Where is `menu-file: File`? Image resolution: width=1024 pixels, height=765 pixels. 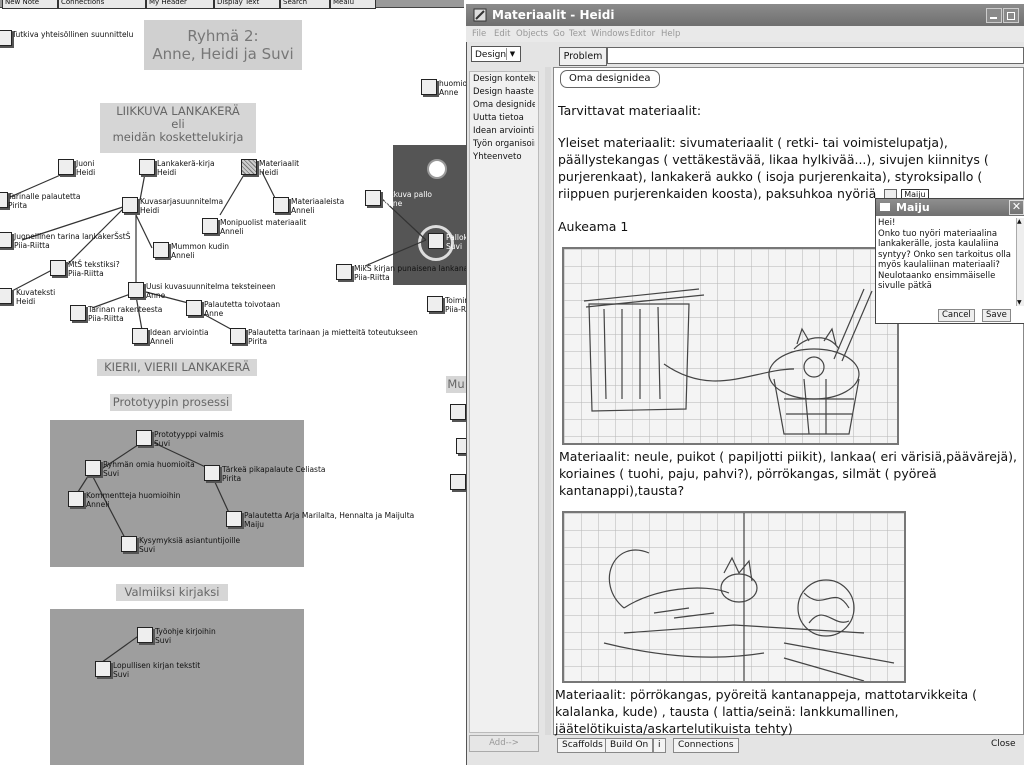
menu-file: File is located at coordinates (479, 34).